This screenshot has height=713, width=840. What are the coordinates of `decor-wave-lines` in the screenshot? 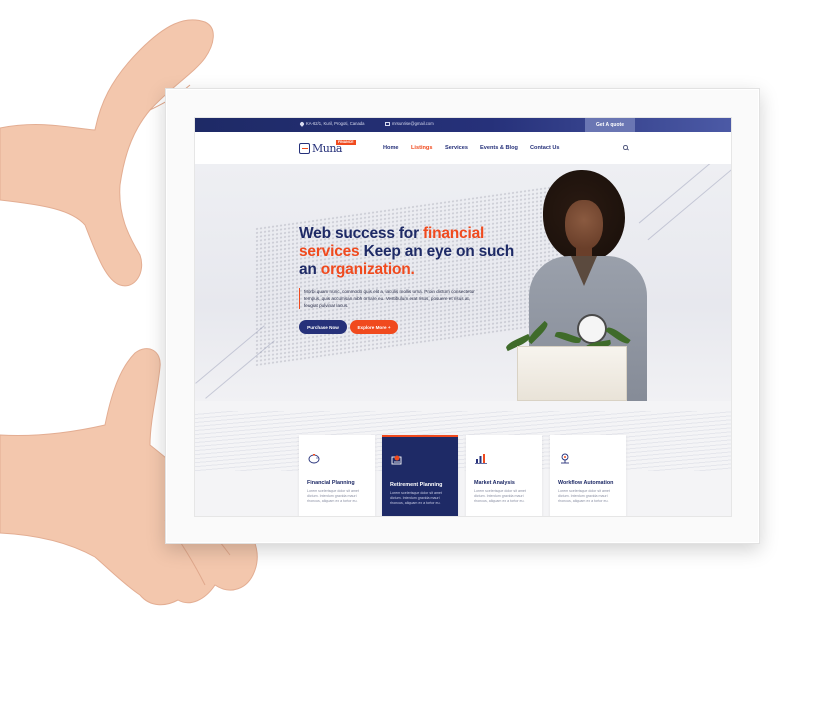 It's located at (463, 441).